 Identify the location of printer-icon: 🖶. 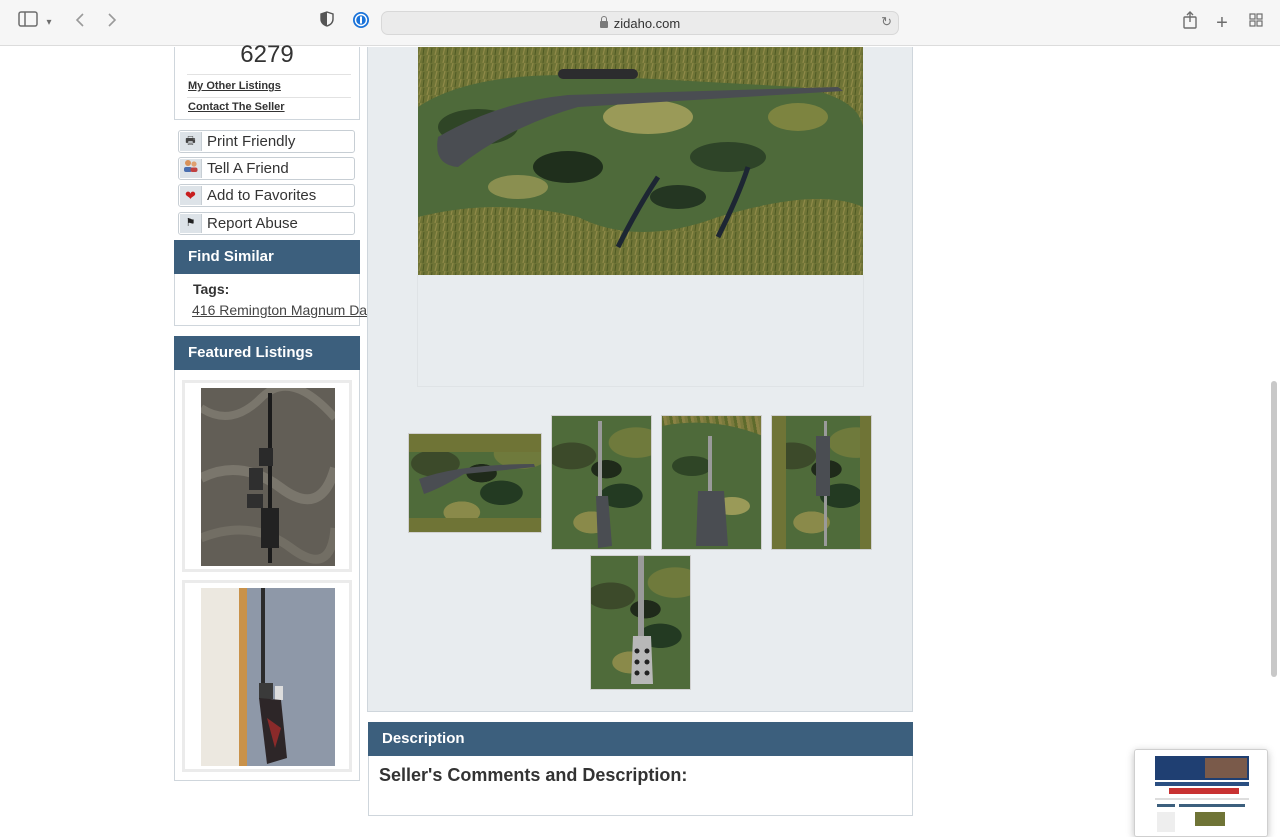
(191, 141).